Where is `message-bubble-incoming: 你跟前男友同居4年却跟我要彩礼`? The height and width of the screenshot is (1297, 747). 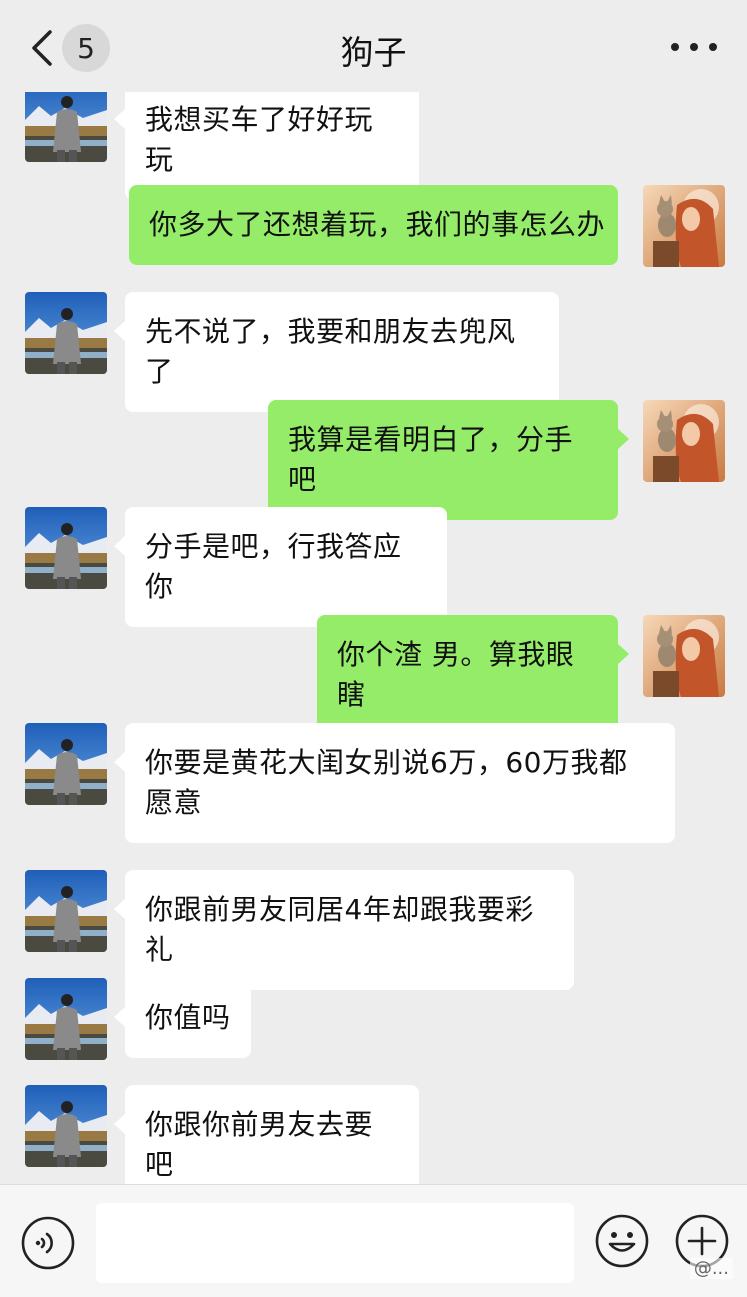 message-bubble-incoming: 你跟前男友同居4年却跟我要彩礼 is located at coordinates (344, 930).